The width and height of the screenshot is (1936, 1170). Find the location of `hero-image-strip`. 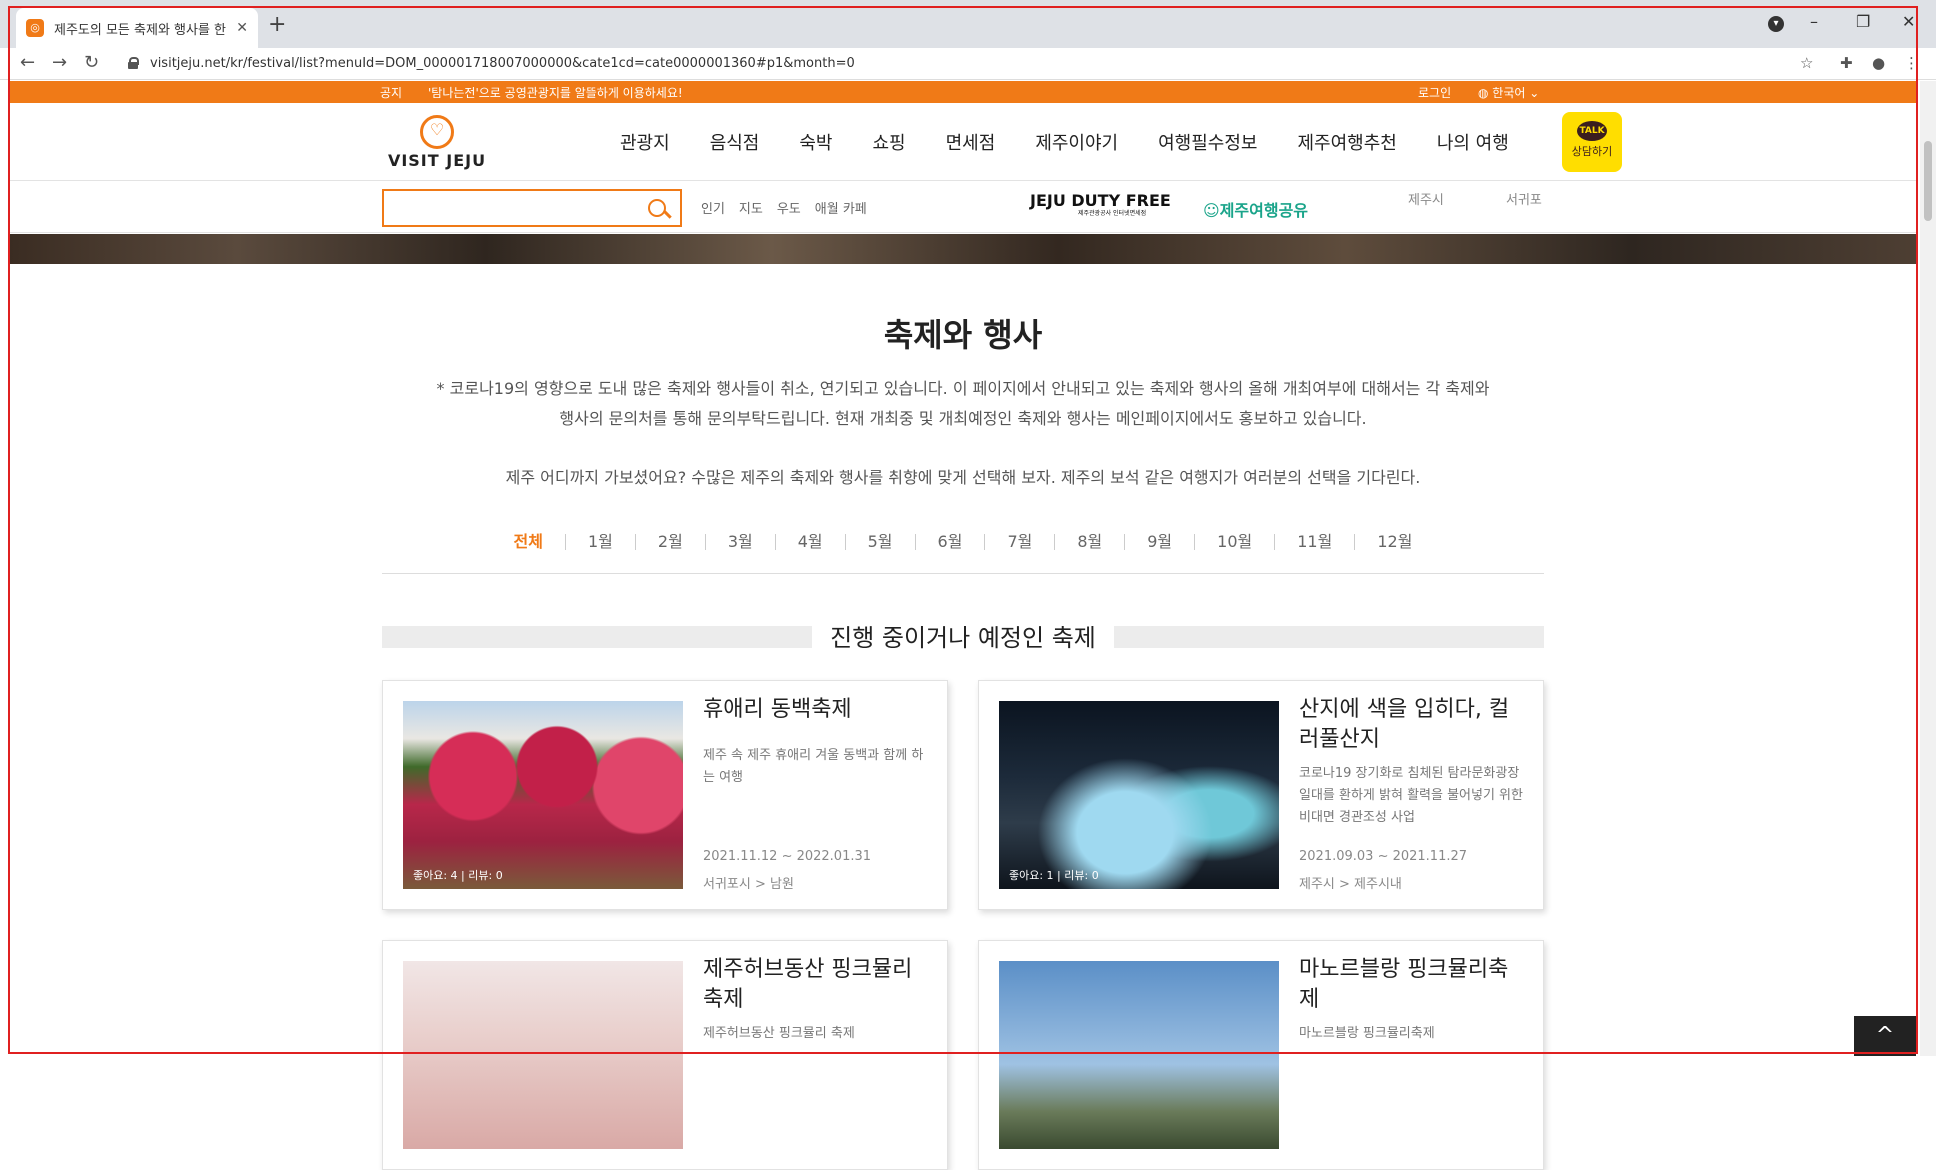

hero-image-strip is located at coordinates (963, 249).